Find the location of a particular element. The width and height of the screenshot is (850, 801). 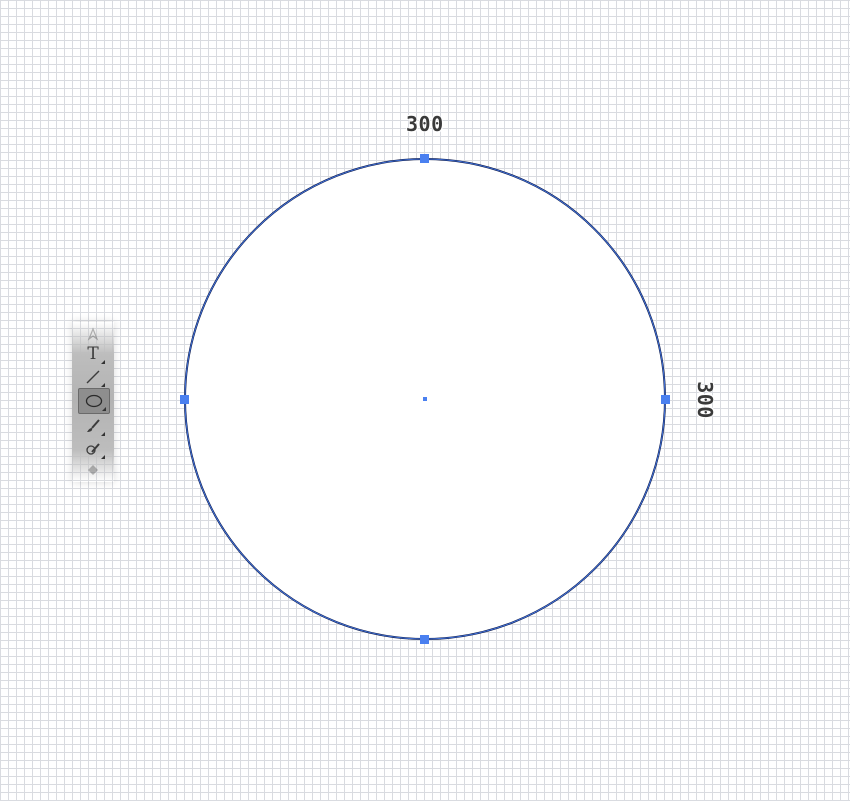

type-icon: T is located at coordinates (93, 354).